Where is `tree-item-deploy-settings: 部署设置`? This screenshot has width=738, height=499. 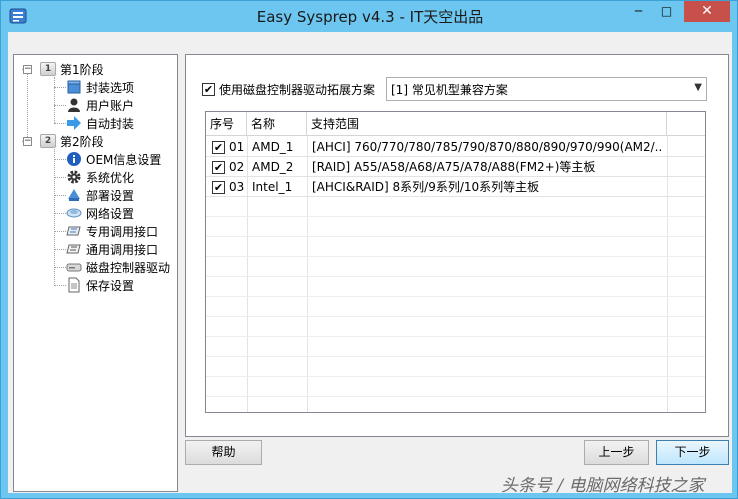
tree-item-deploy-settings: 部署设置 is located at coordinates (100, 195).